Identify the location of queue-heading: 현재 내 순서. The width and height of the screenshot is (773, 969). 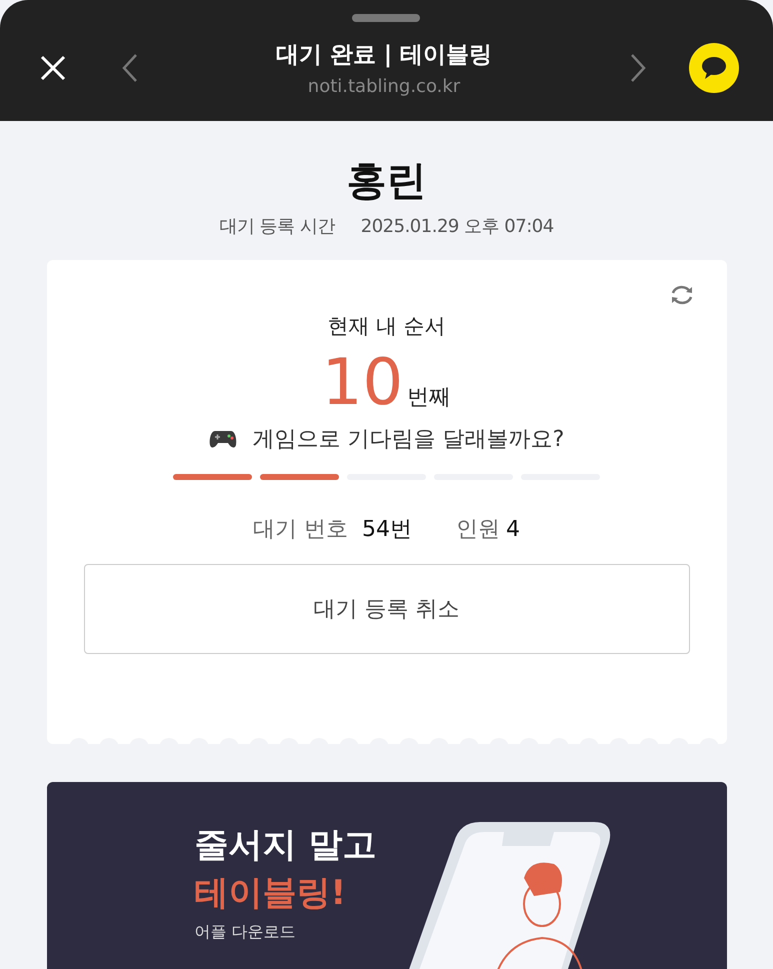
(386, 326).